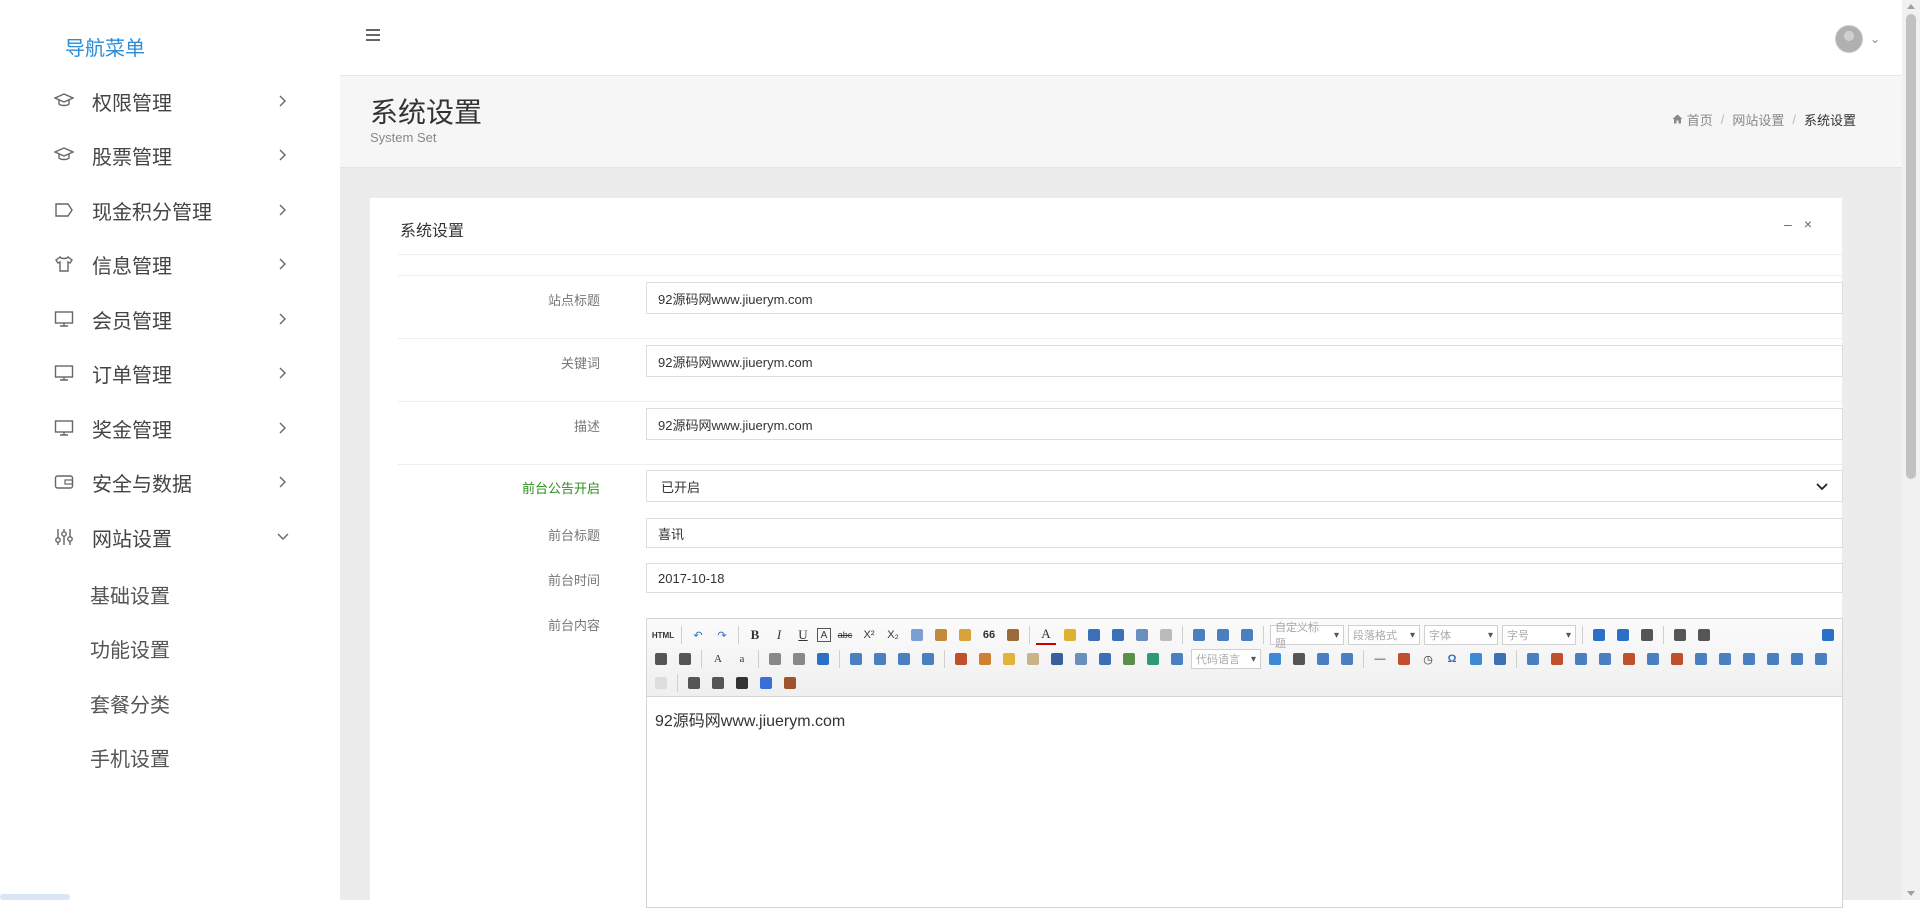  Describe the element at coordinates (1692, 119) in the screenshot. I see `breadcrumb-home: 首页` at that location.